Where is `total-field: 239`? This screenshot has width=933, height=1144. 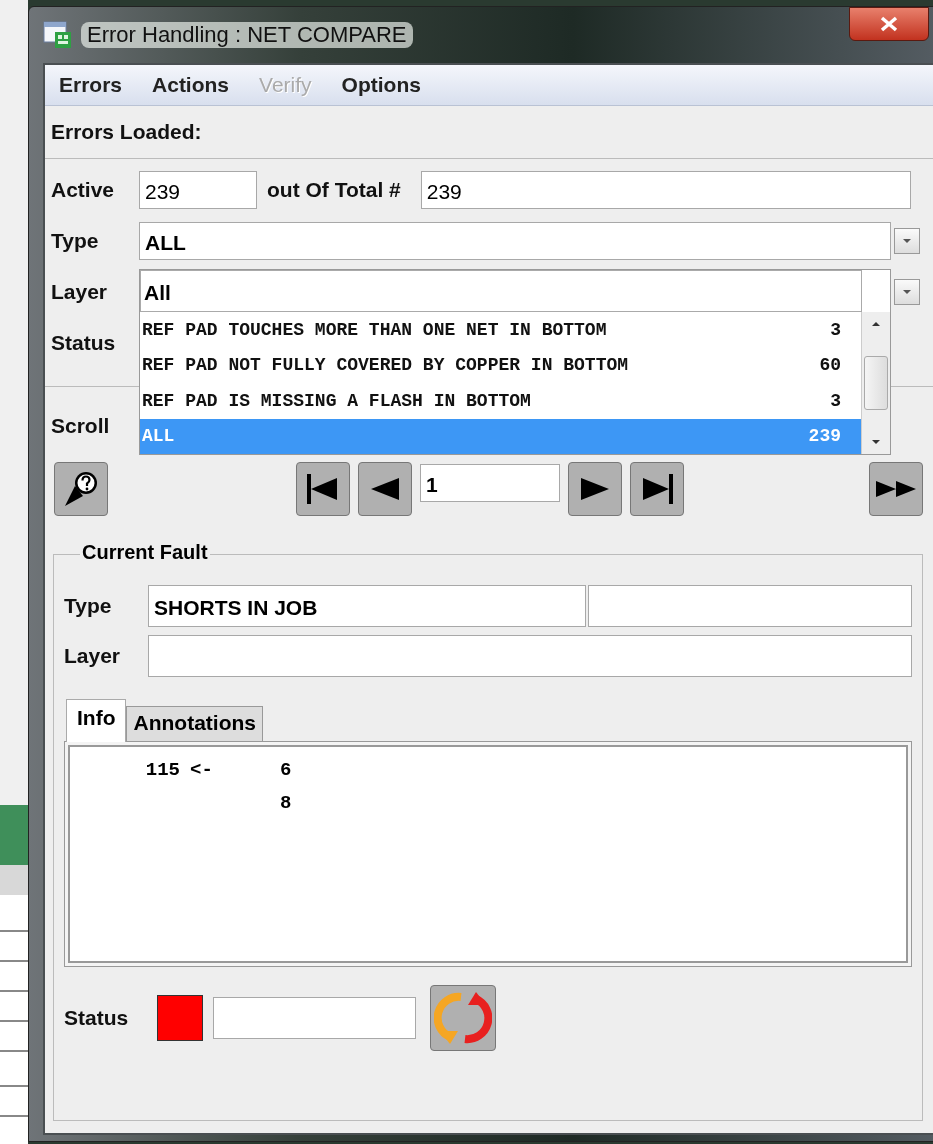
total-field: 239 is located at coordinates (665, 190).